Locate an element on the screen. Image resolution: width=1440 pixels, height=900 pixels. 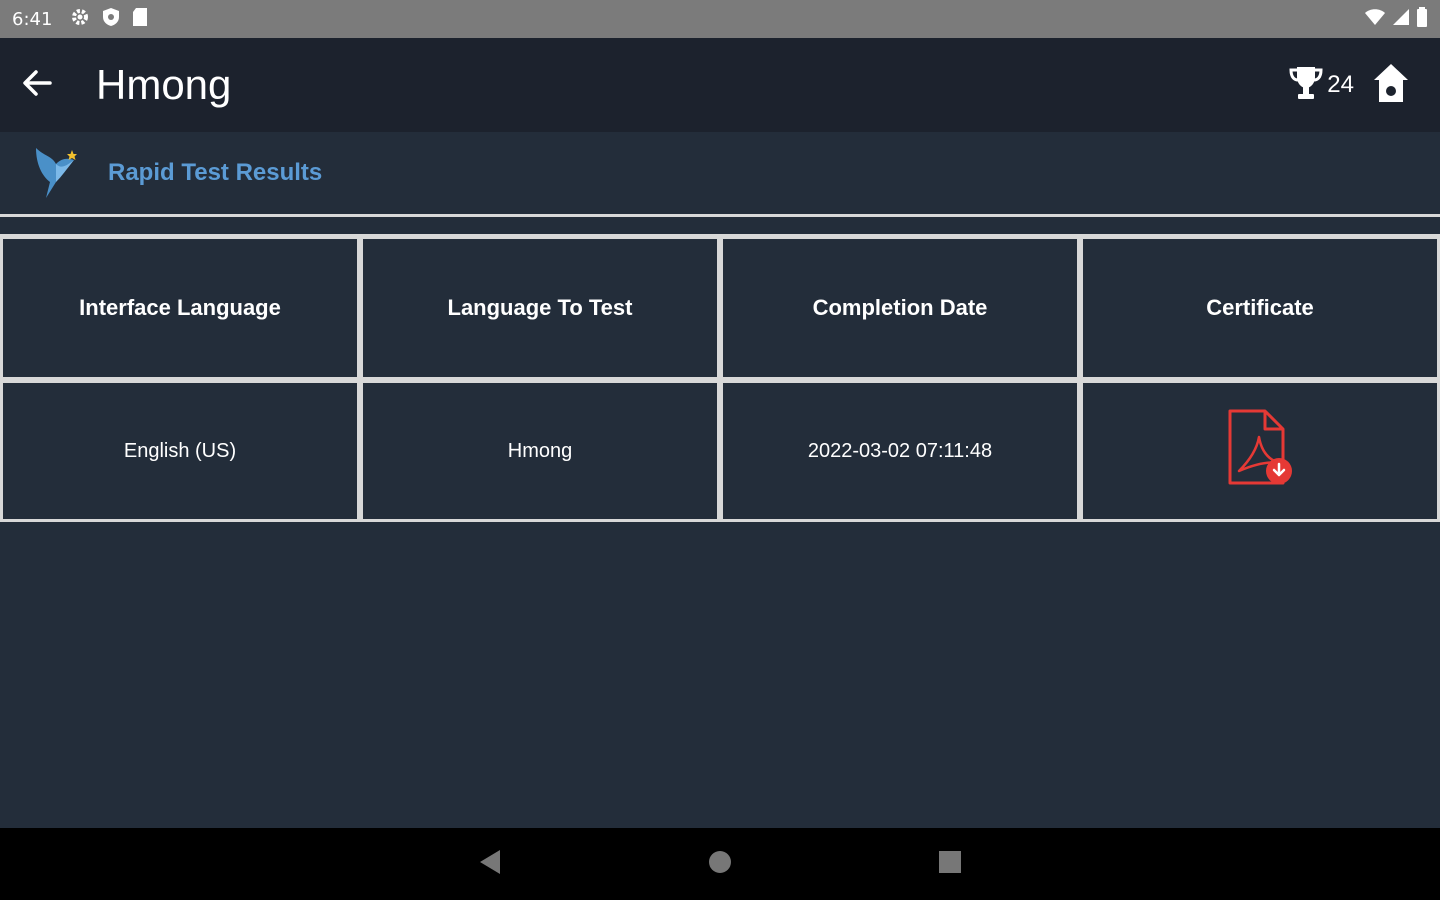
bird-logo-icon is located at coordinates (57, 173).